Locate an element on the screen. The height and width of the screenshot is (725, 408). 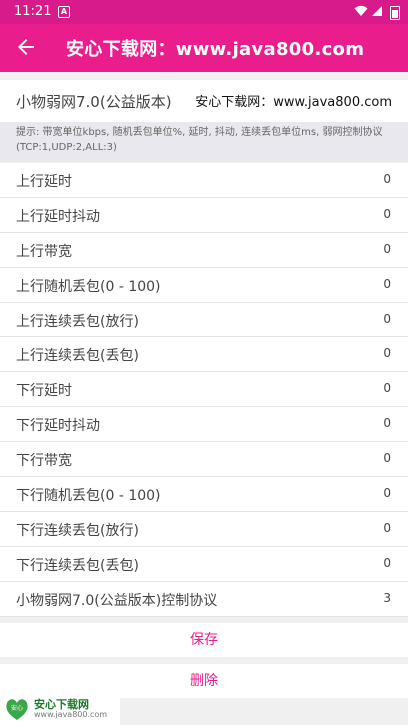
setting-row-down-burst-drop: 下行连续丢包(丢包) 0 is located at coordinates (204, 564).